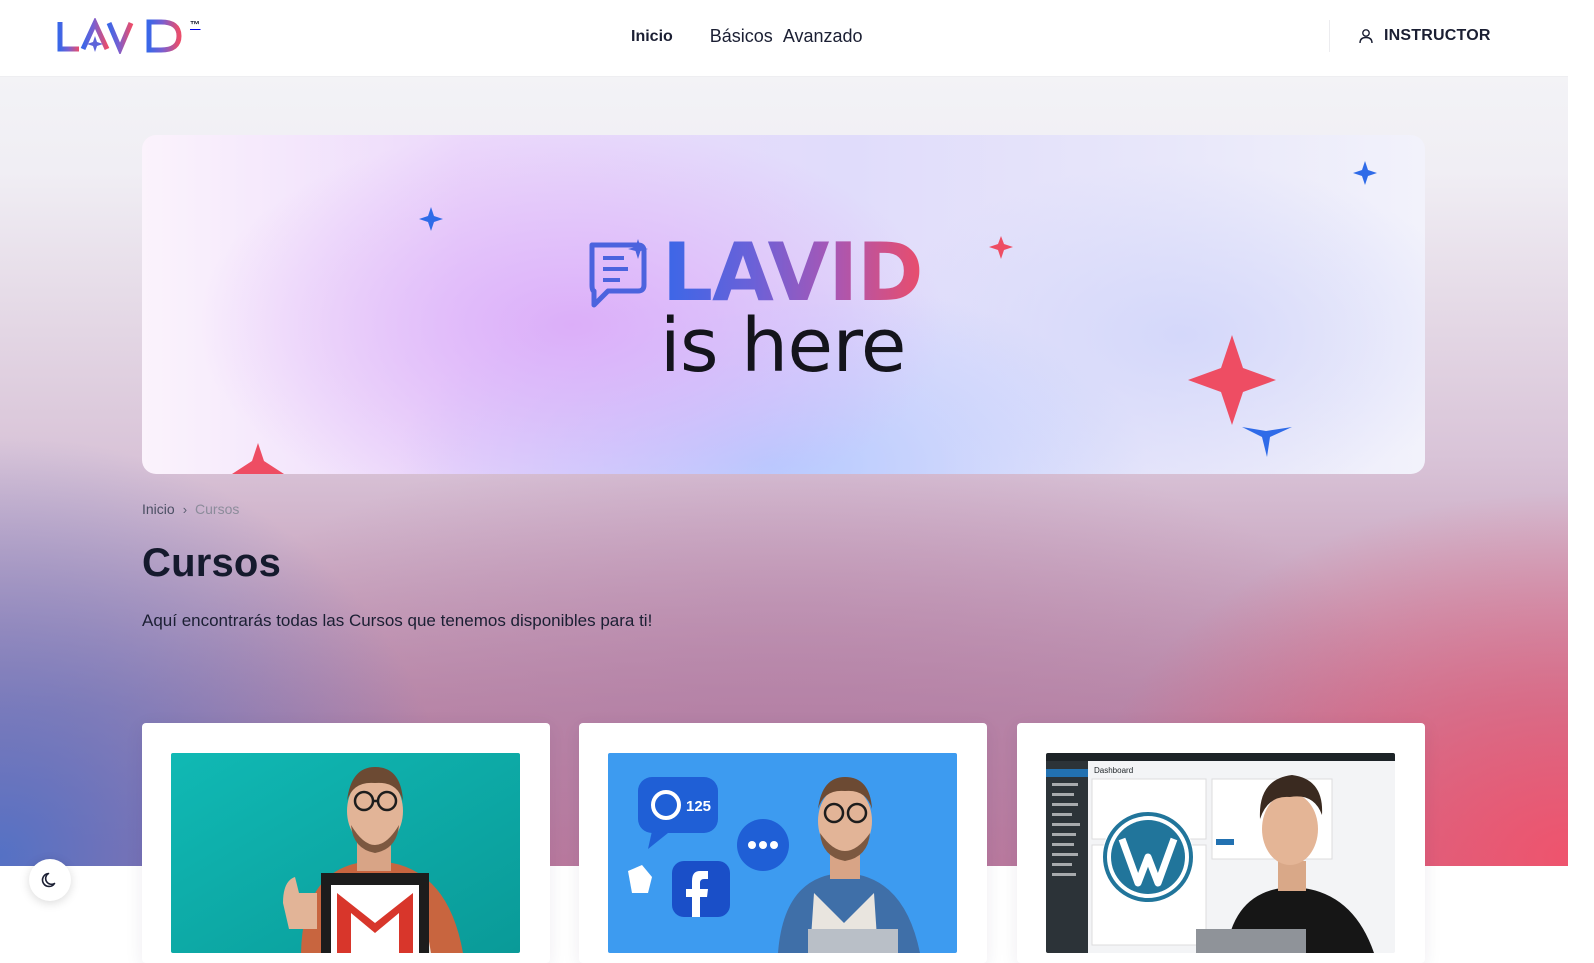  I want to click on breadcrumb-home-link: Inicio, so click(158, 509).